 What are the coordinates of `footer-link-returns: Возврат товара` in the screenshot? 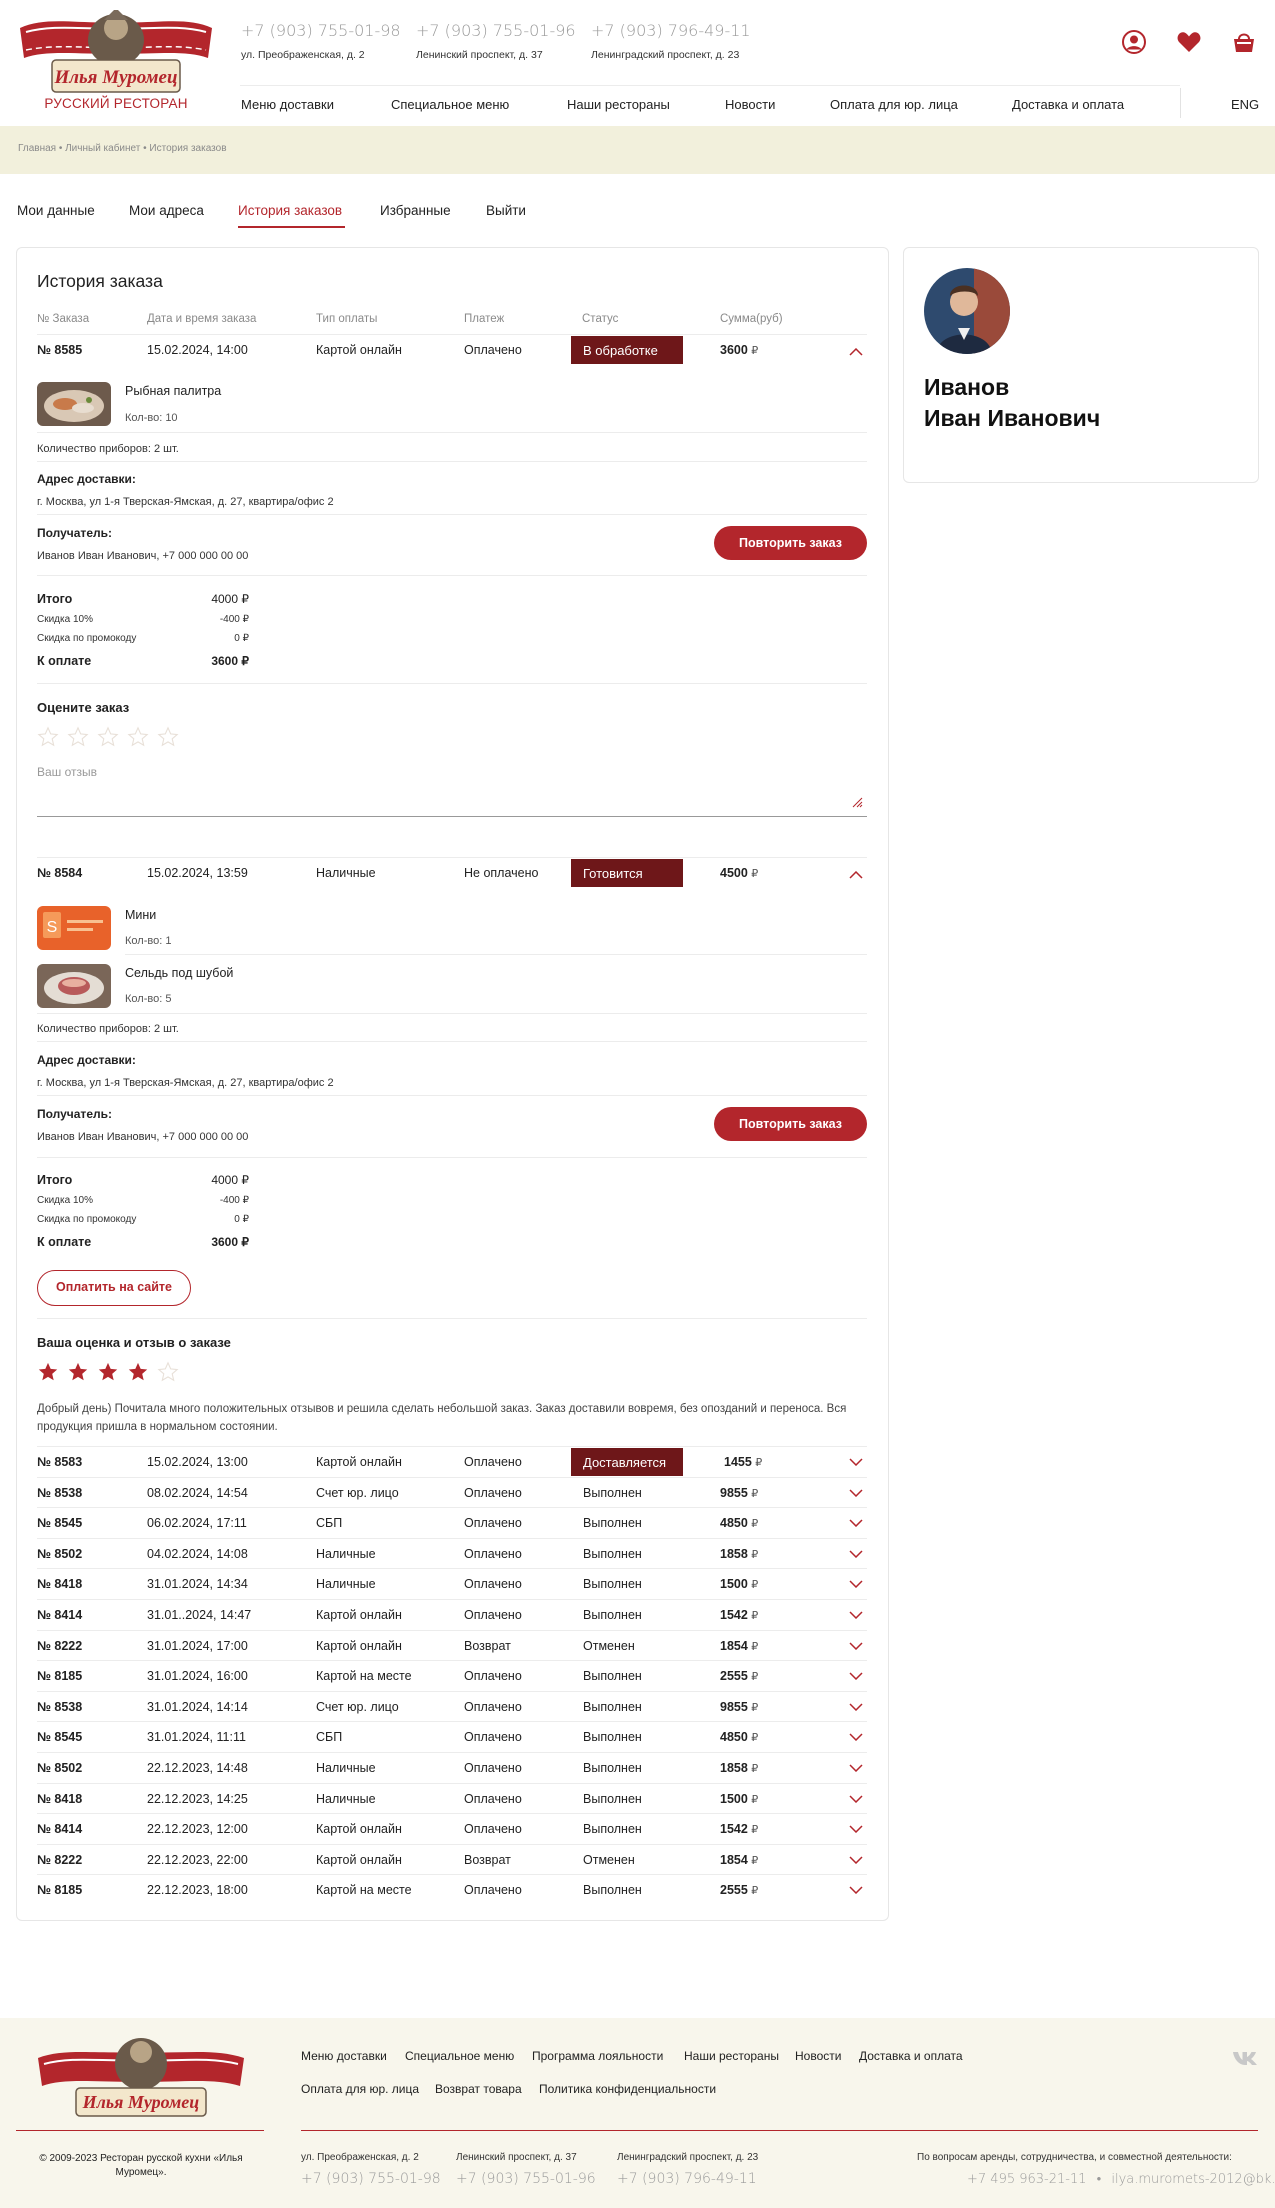 It's located at (478, 2089).